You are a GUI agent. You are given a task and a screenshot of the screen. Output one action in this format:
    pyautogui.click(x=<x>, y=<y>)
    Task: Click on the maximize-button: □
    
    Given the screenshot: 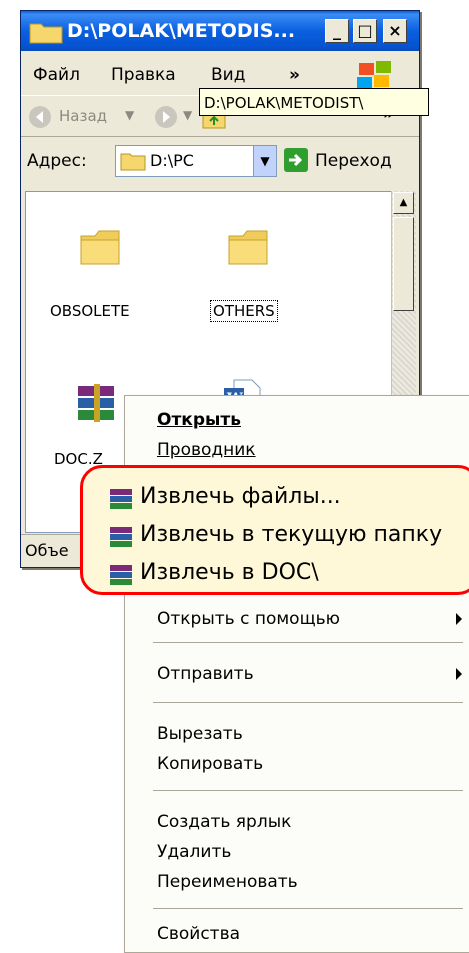 What is the action you would take?
    pyautogui.click(x=365, y=31)
    